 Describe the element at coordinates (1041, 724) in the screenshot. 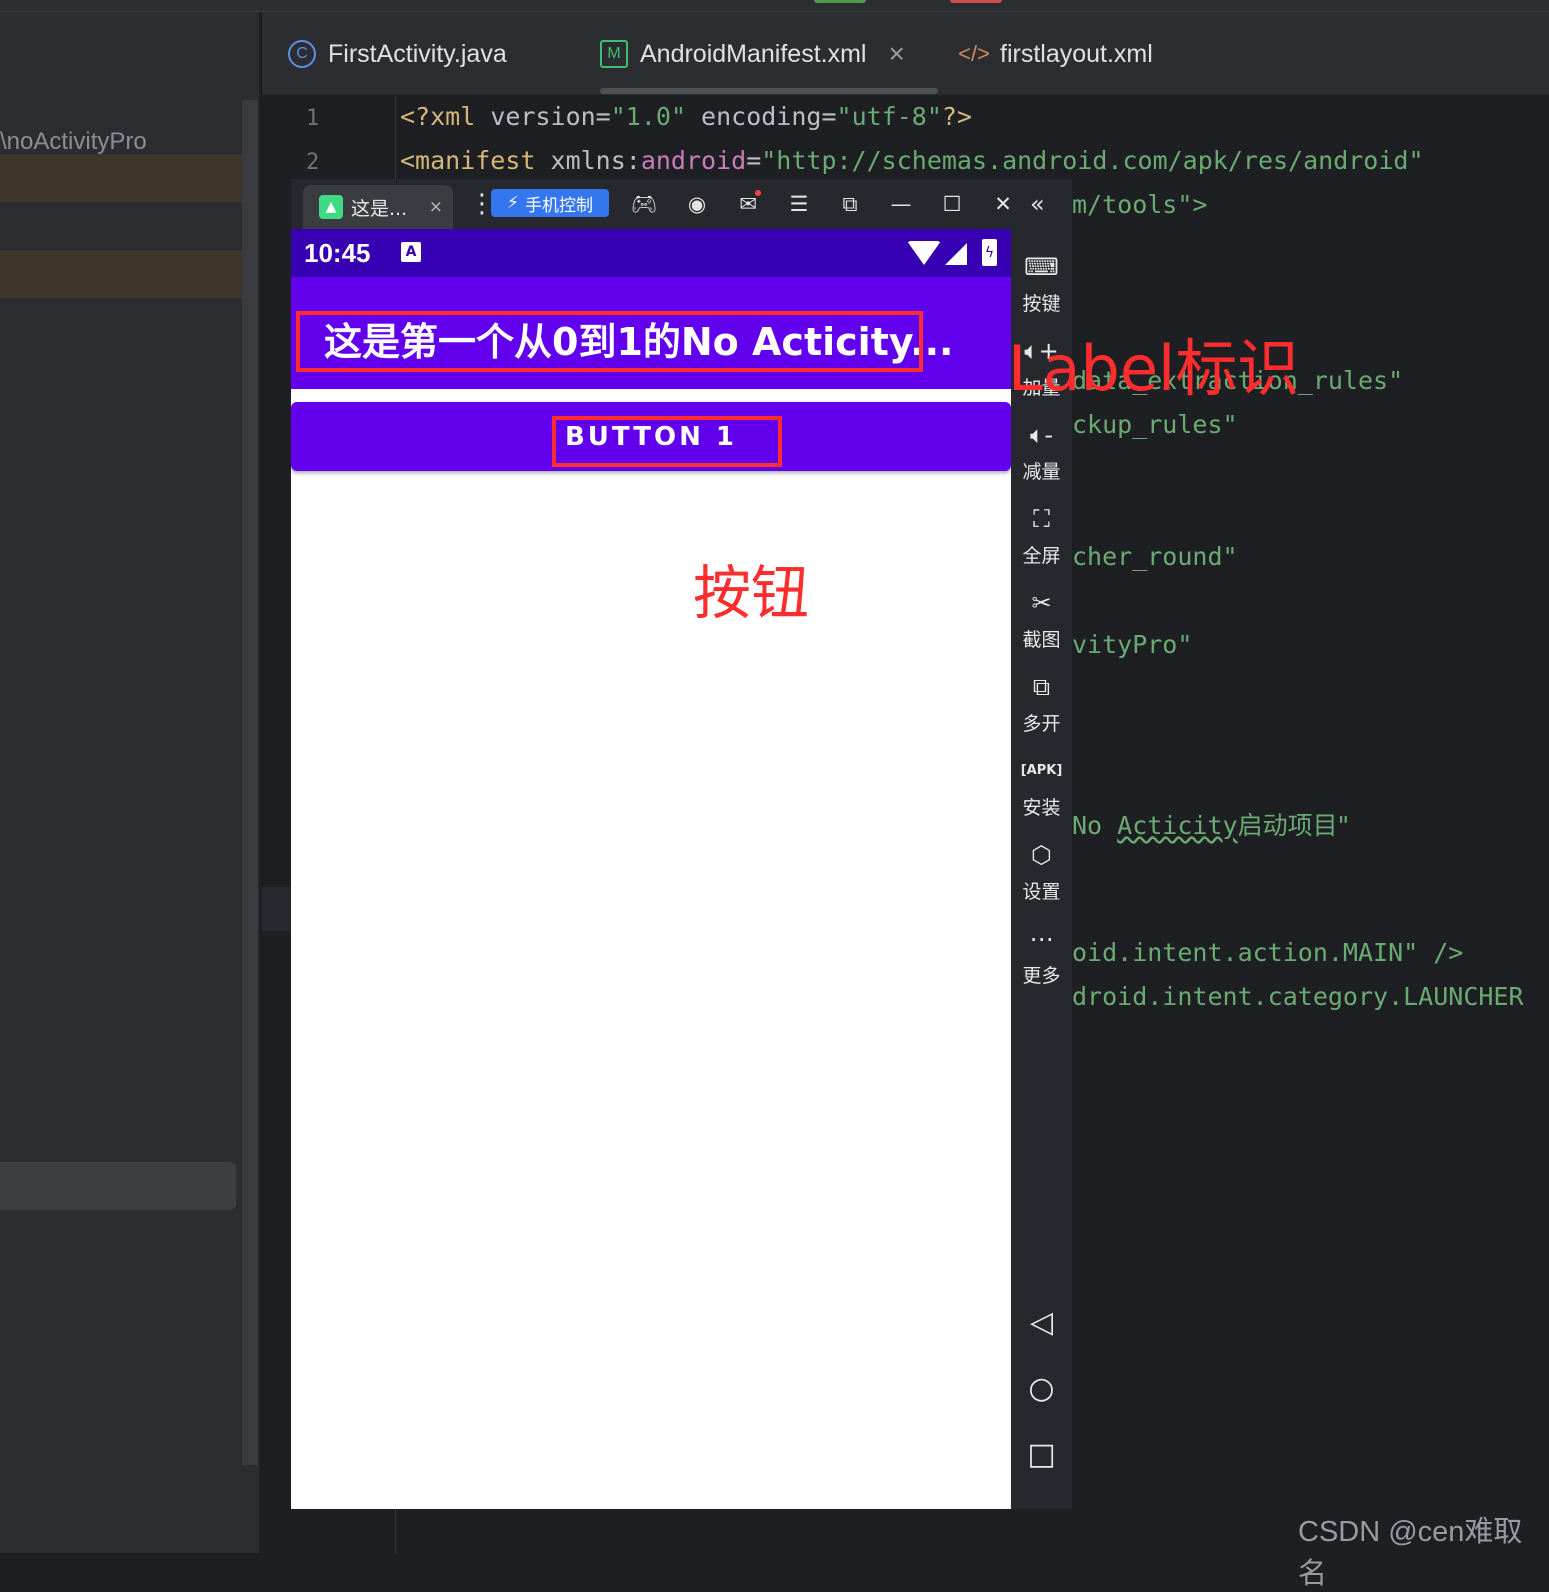

I see `tool-label: 多开` at that location.